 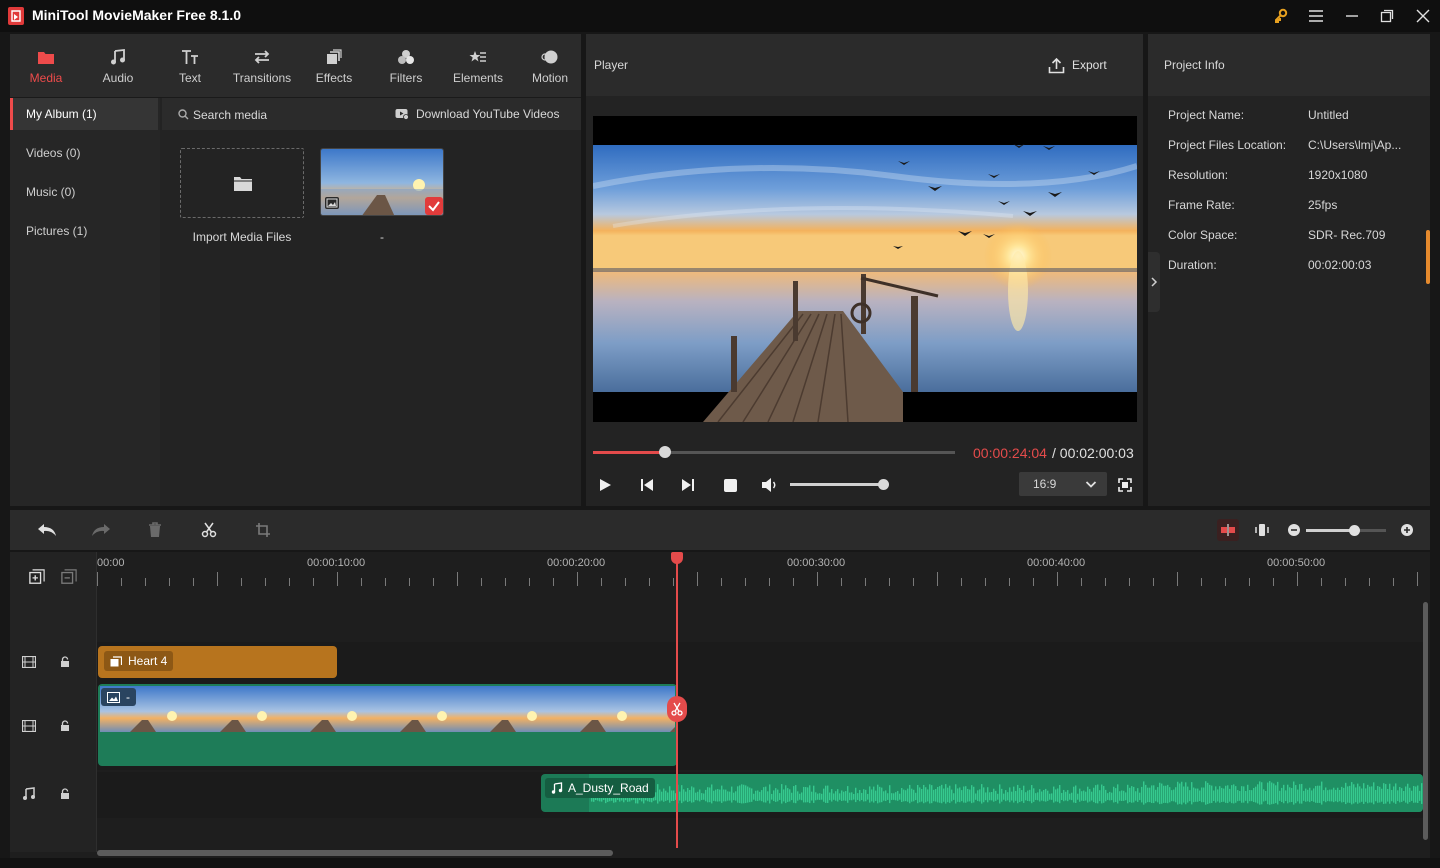 I want to click on progress-handle, so click(x=665, y=452).